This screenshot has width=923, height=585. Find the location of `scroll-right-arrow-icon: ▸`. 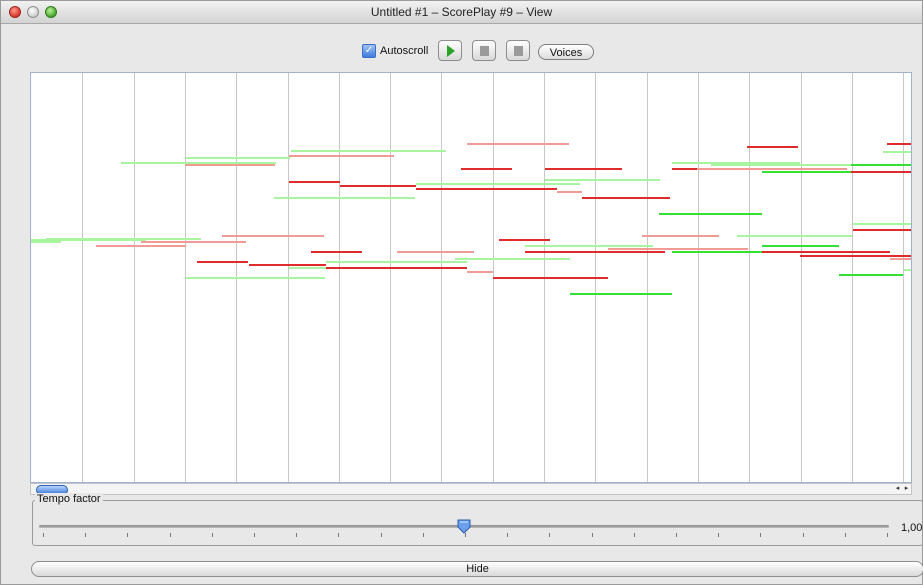

scroll-right-arrow-icon: ▸ is located at coordinates (906, 489).